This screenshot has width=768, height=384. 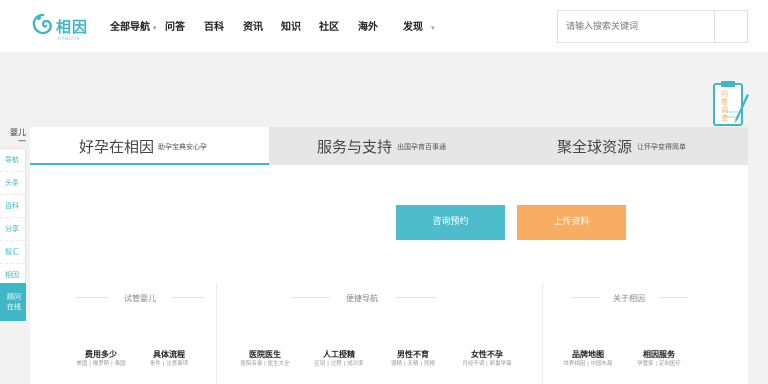 I want to click on link-artificial-insemination: 人工授精 区别 | 过程 | 成功率, so click(x=339, y=359).